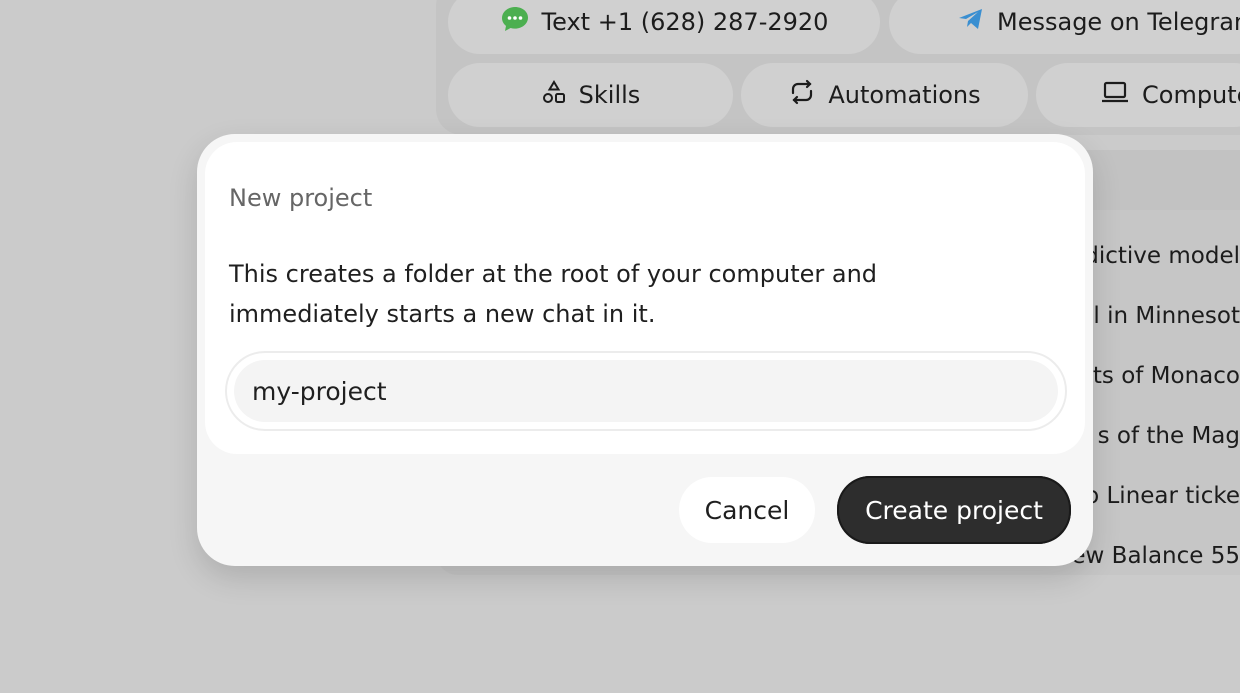 The height and width of the screenshot is (693, 1240). I want to click on computer-pill: Computer, so click(1138, 95).